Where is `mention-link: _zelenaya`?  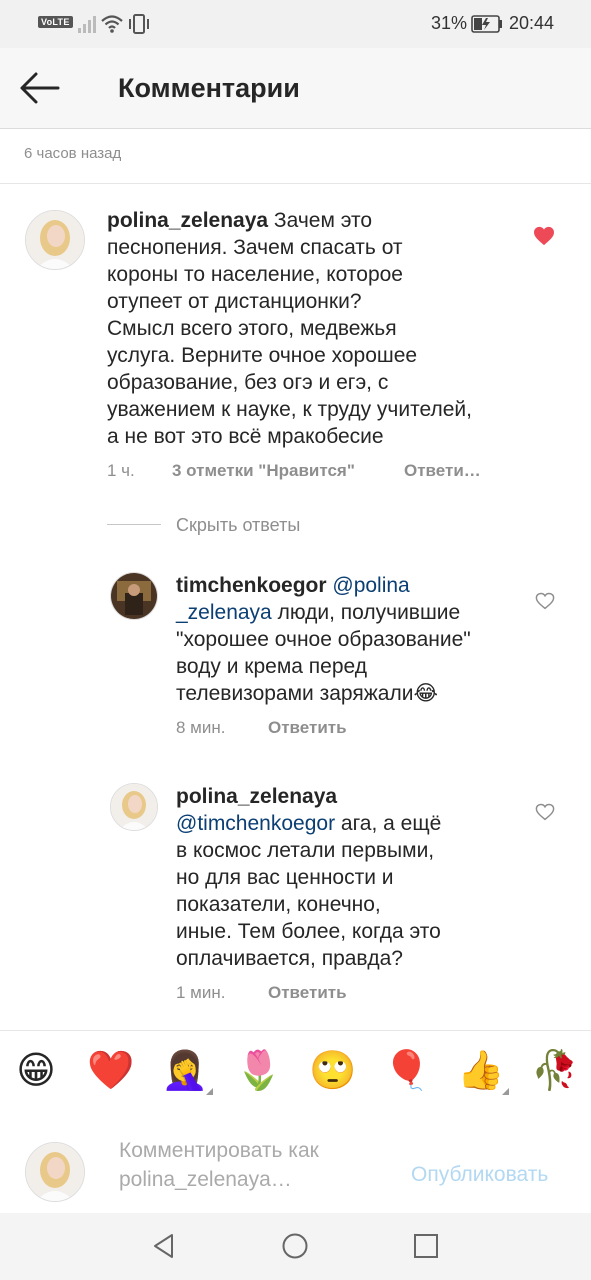 mention-link: _zelenaya is located at coordinates (224, 612).